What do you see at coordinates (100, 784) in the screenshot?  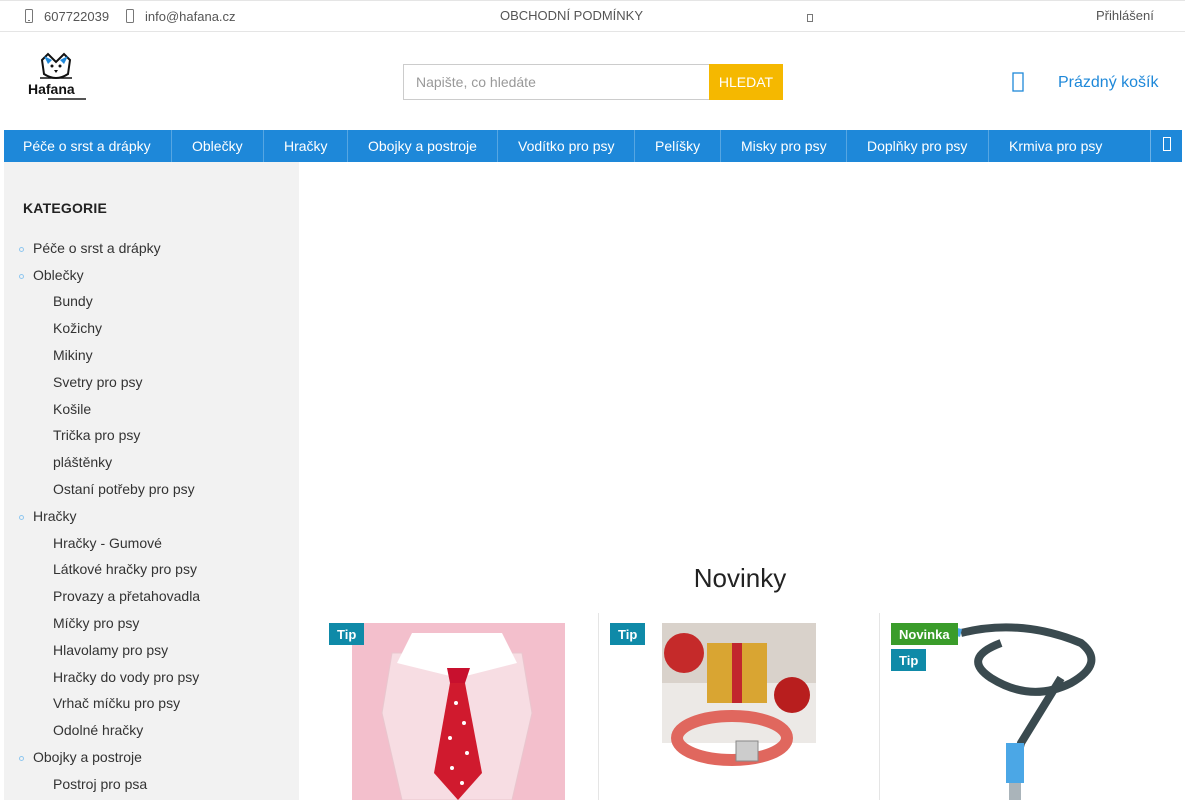 I see `subcategory-item: Postroj pro psa` at bounding box center [100, 784].